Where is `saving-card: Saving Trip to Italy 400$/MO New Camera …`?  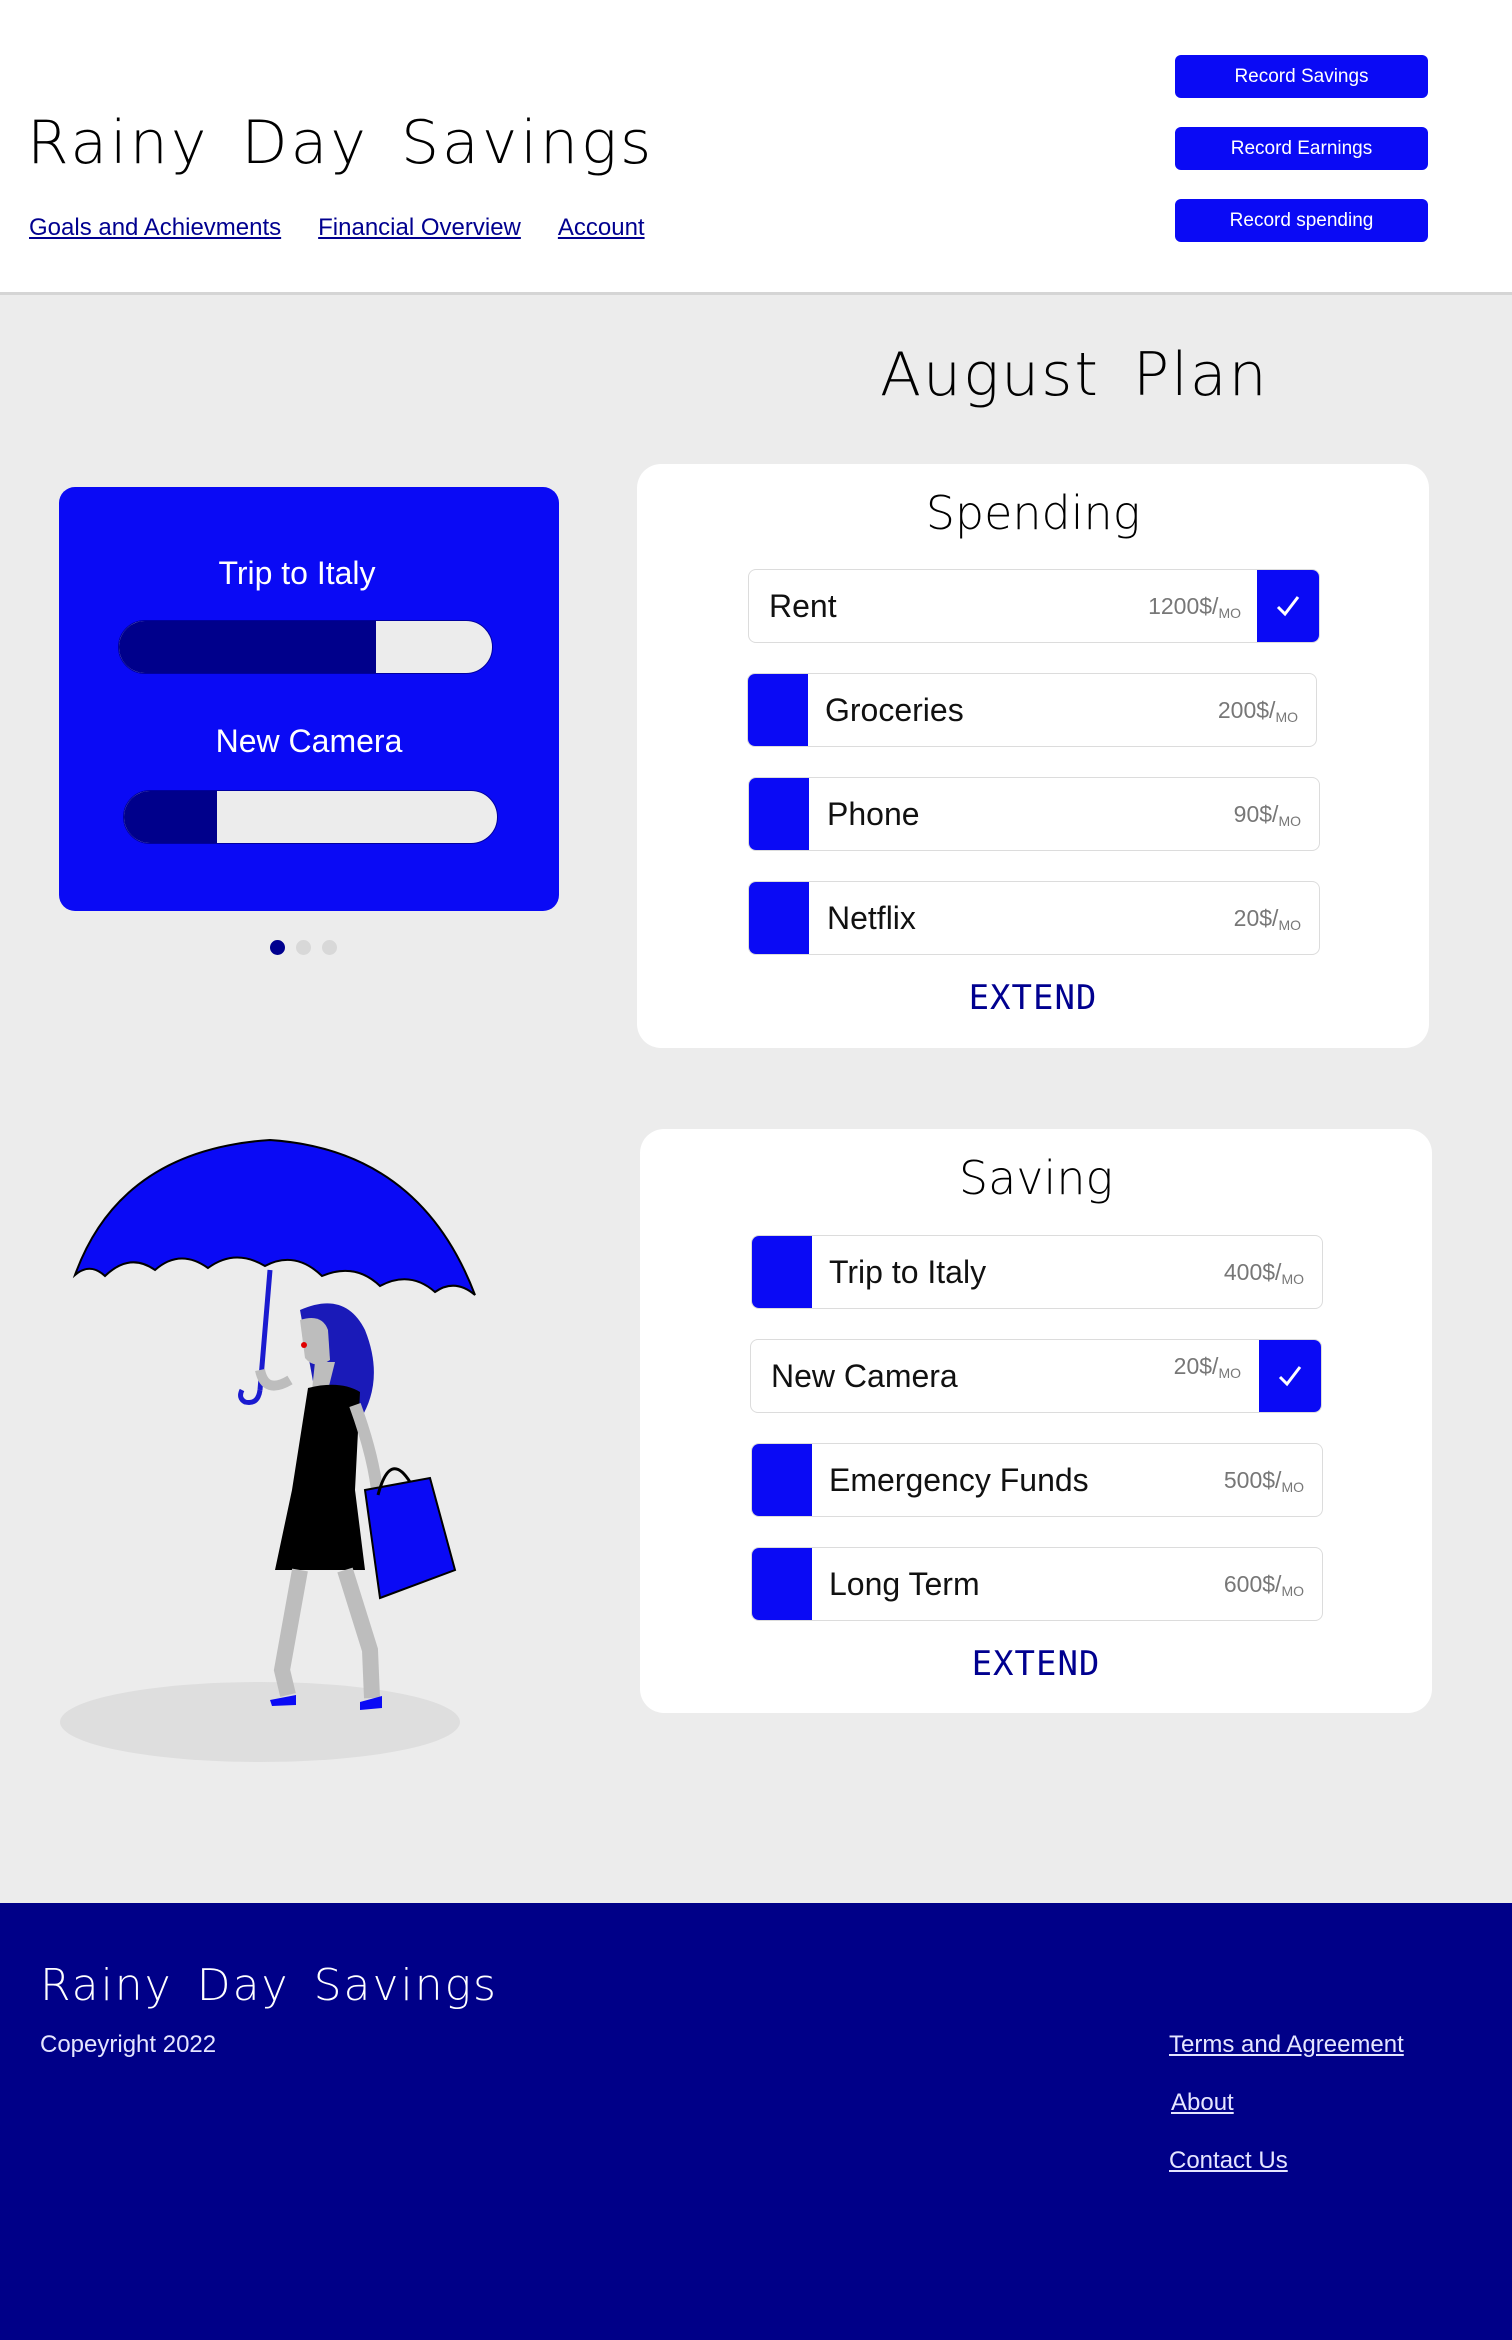 saving-card: Saving Trip to Italy 400$/MO New Camera … is located at coordinates (1036, 1421).